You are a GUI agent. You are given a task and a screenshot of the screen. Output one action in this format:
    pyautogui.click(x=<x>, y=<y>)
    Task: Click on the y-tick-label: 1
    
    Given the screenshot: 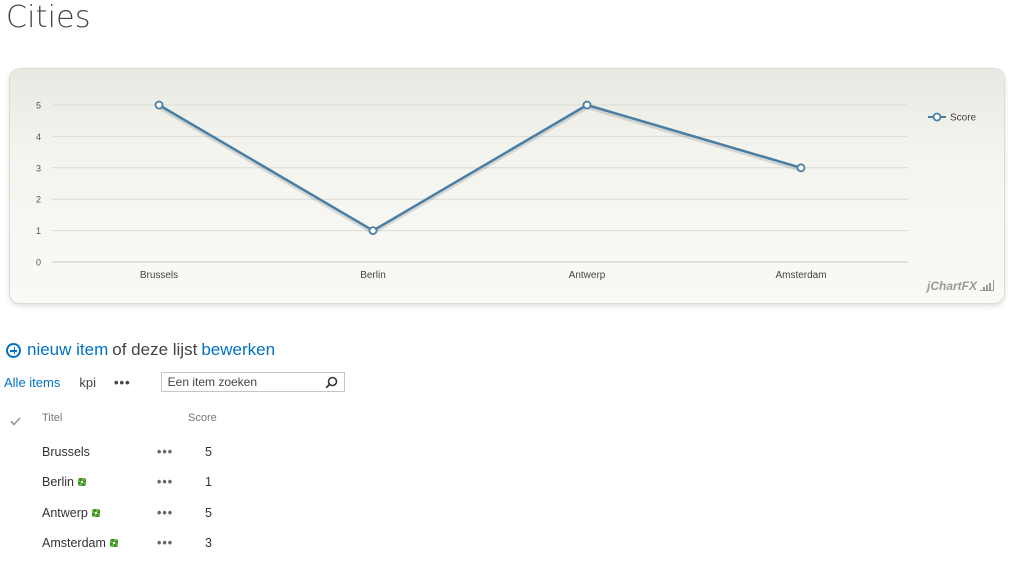 What is the action you would take?
    pyautogui.click(x=38, y=231)
    